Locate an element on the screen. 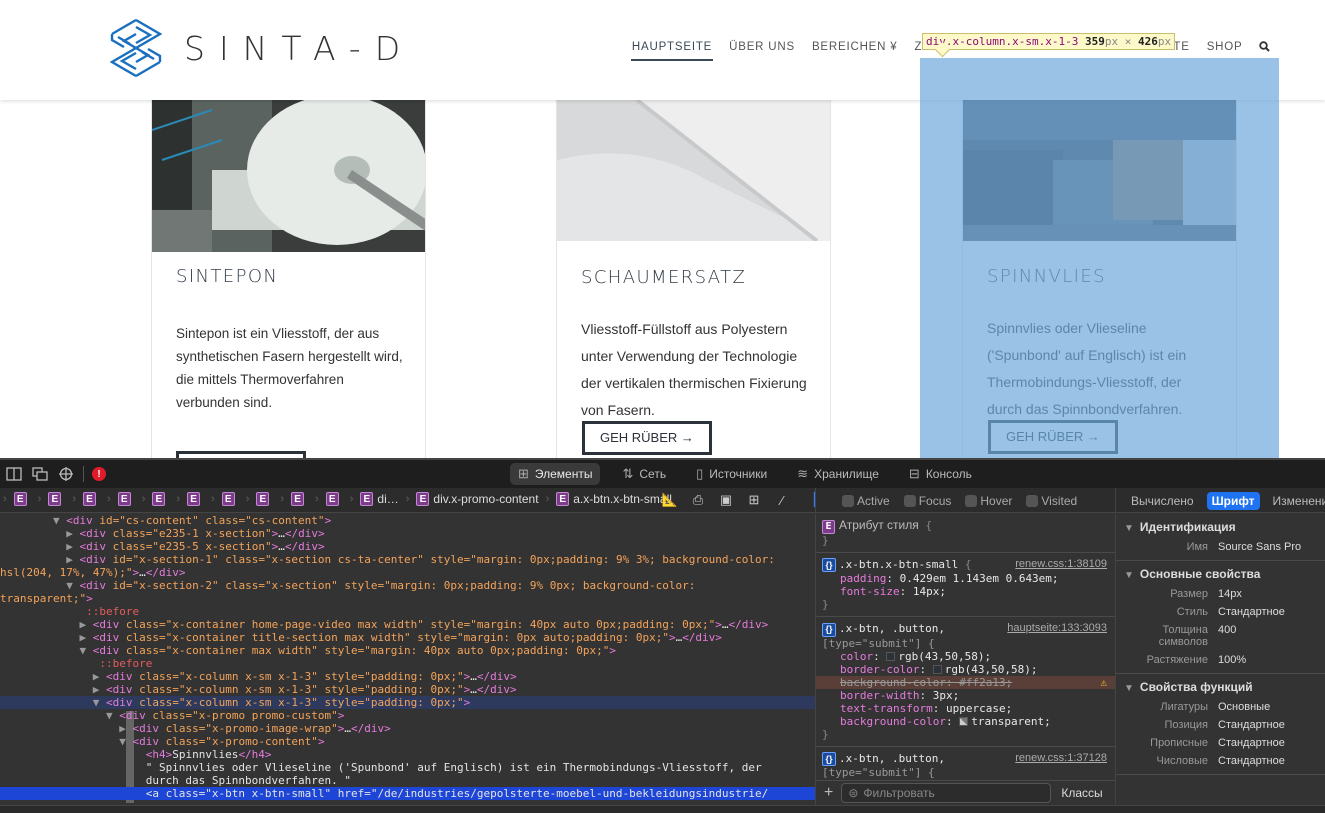  search-icon is located at coordinates (1260, 48).